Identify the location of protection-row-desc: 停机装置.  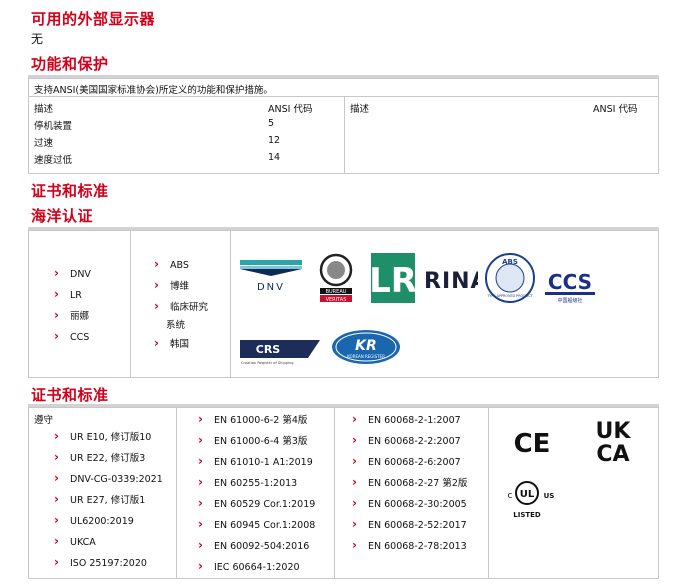
(53, 126).